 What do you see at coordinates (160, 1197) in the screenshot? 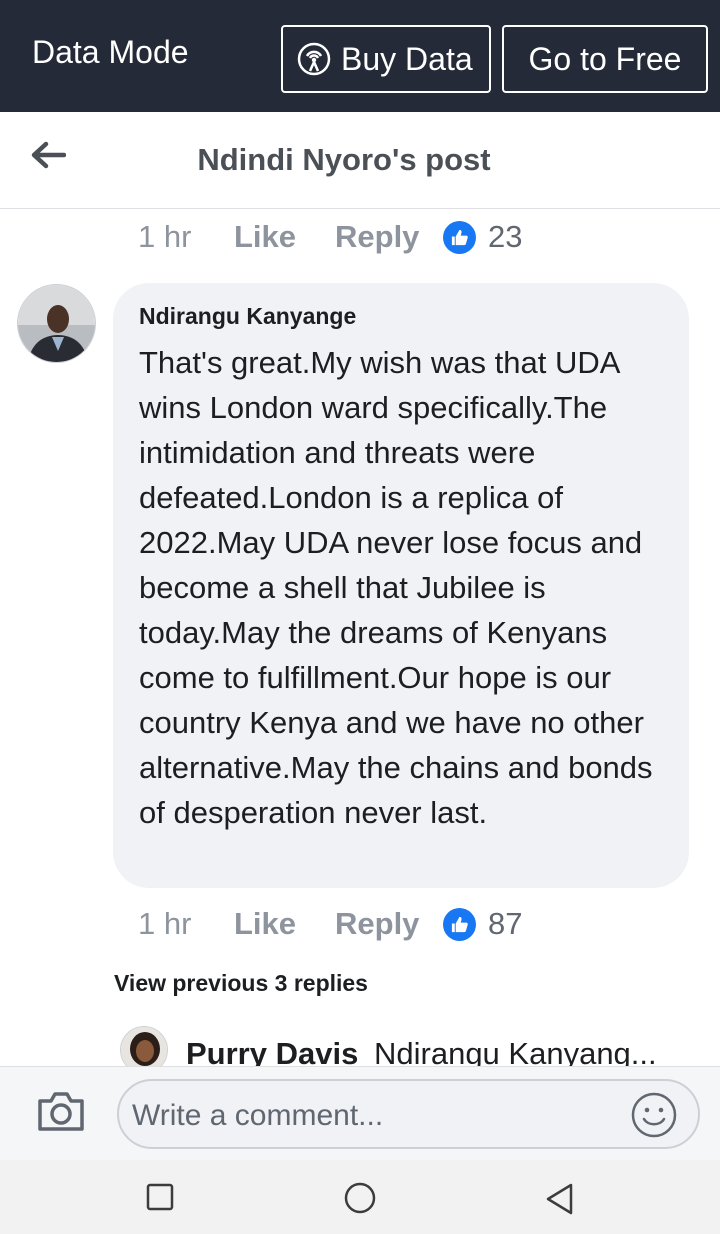
I see `square-recents-icon` at bounding box center [160, 1197].